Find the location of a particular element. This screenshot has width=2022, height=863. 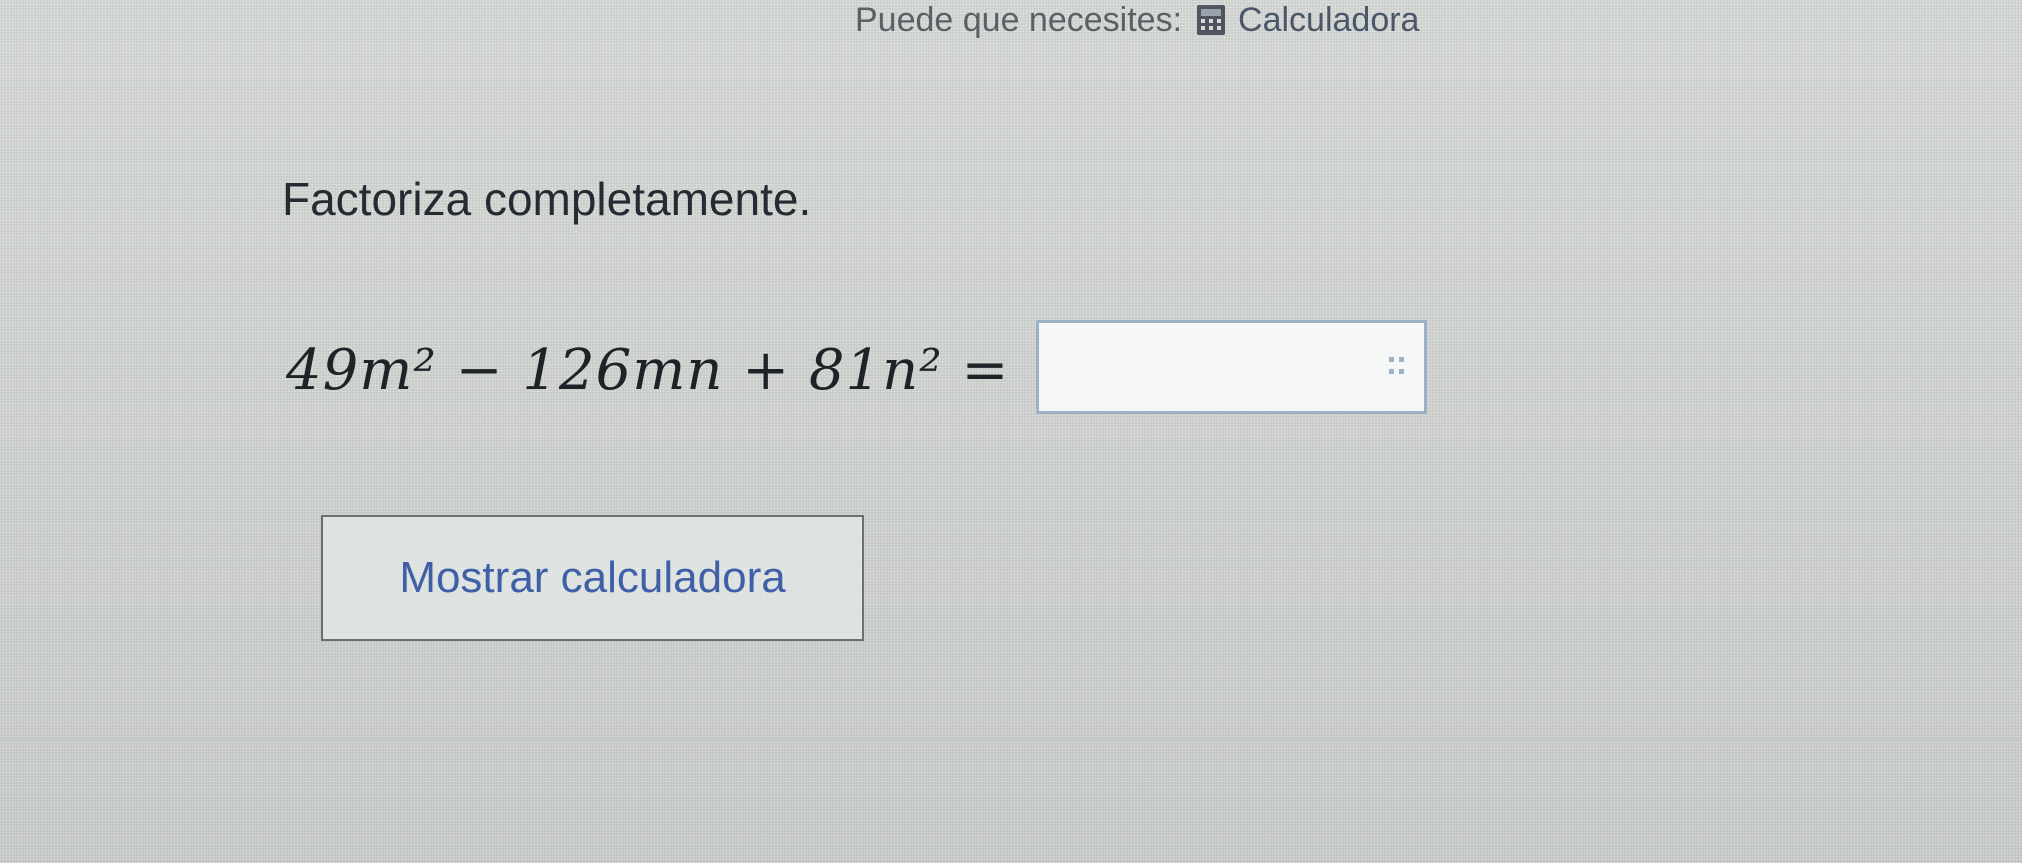

answer-input is located at coordinates (1231, 367).